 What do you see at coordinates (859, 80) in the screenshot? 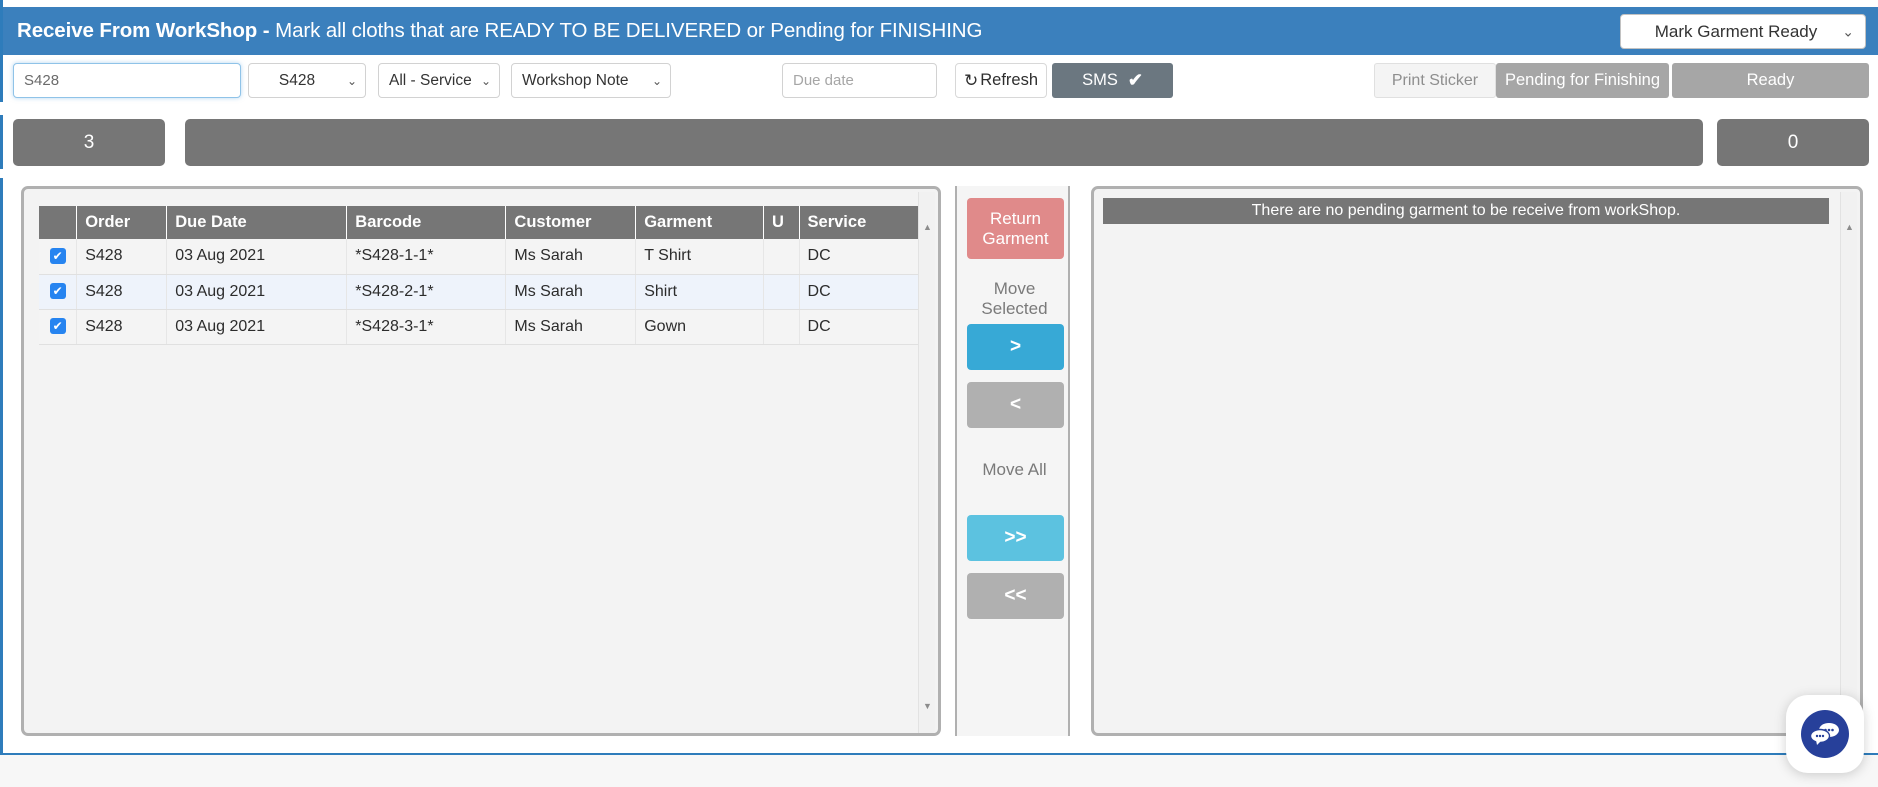
I see `due-date-input: Due date` at bounding box center [859, 80].